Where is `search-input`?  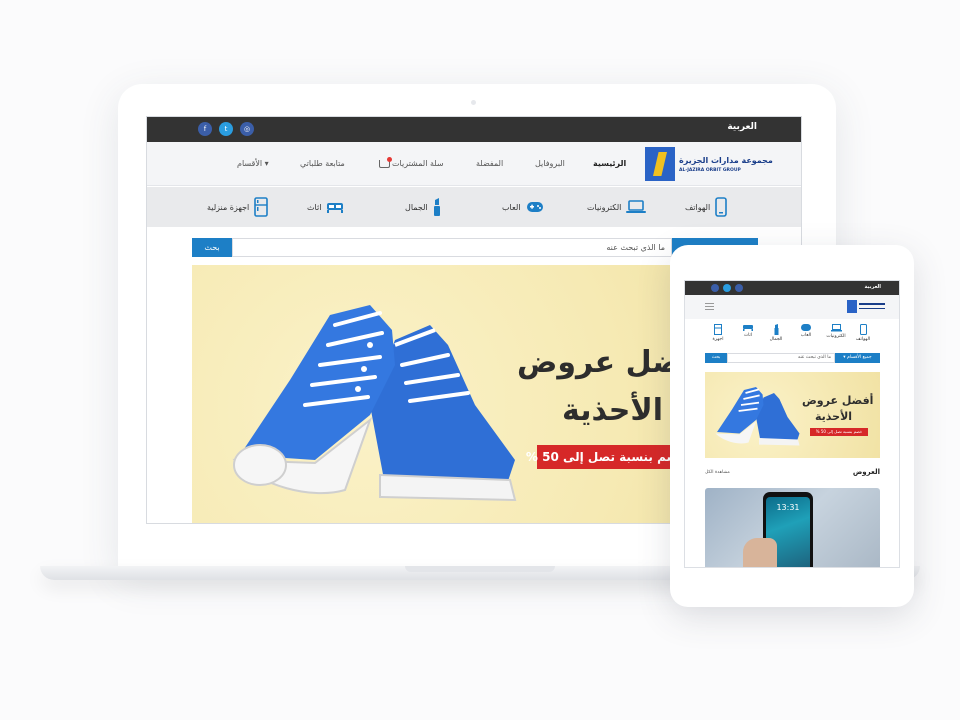 search-input is located at coordinates (452, 247).